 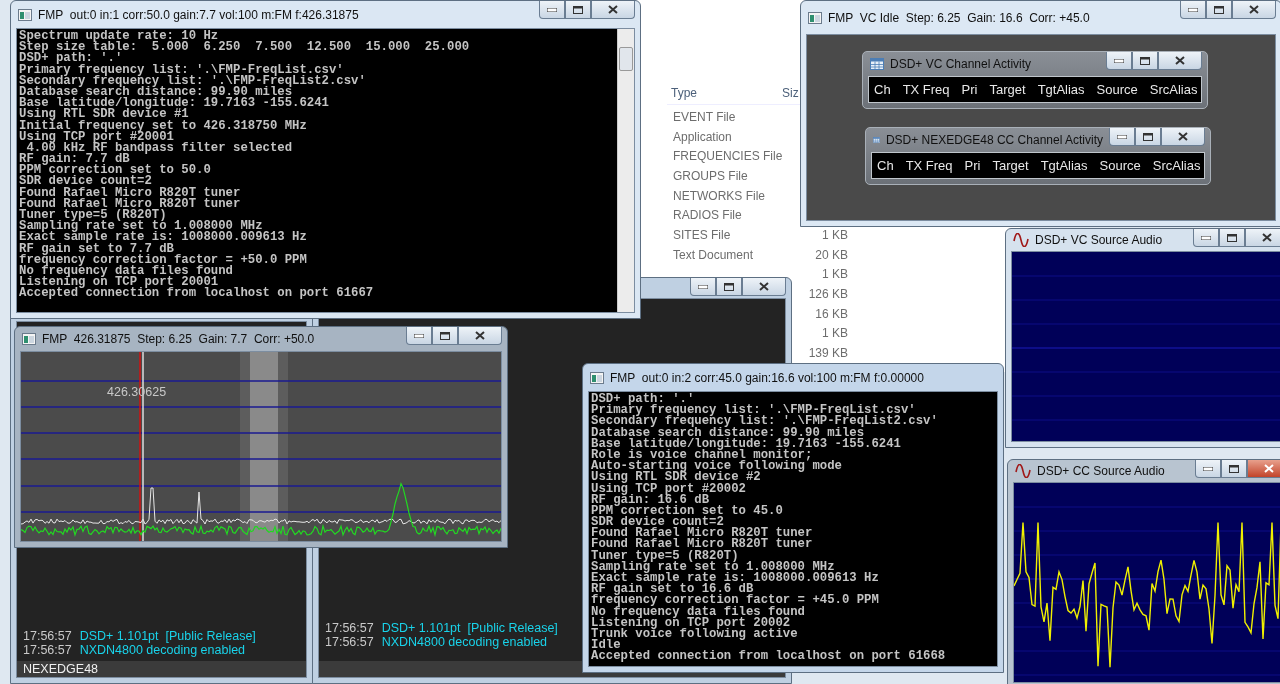 I want to click on window-title: DSD+ VC Channel Activity, so click(x=961, y=64).